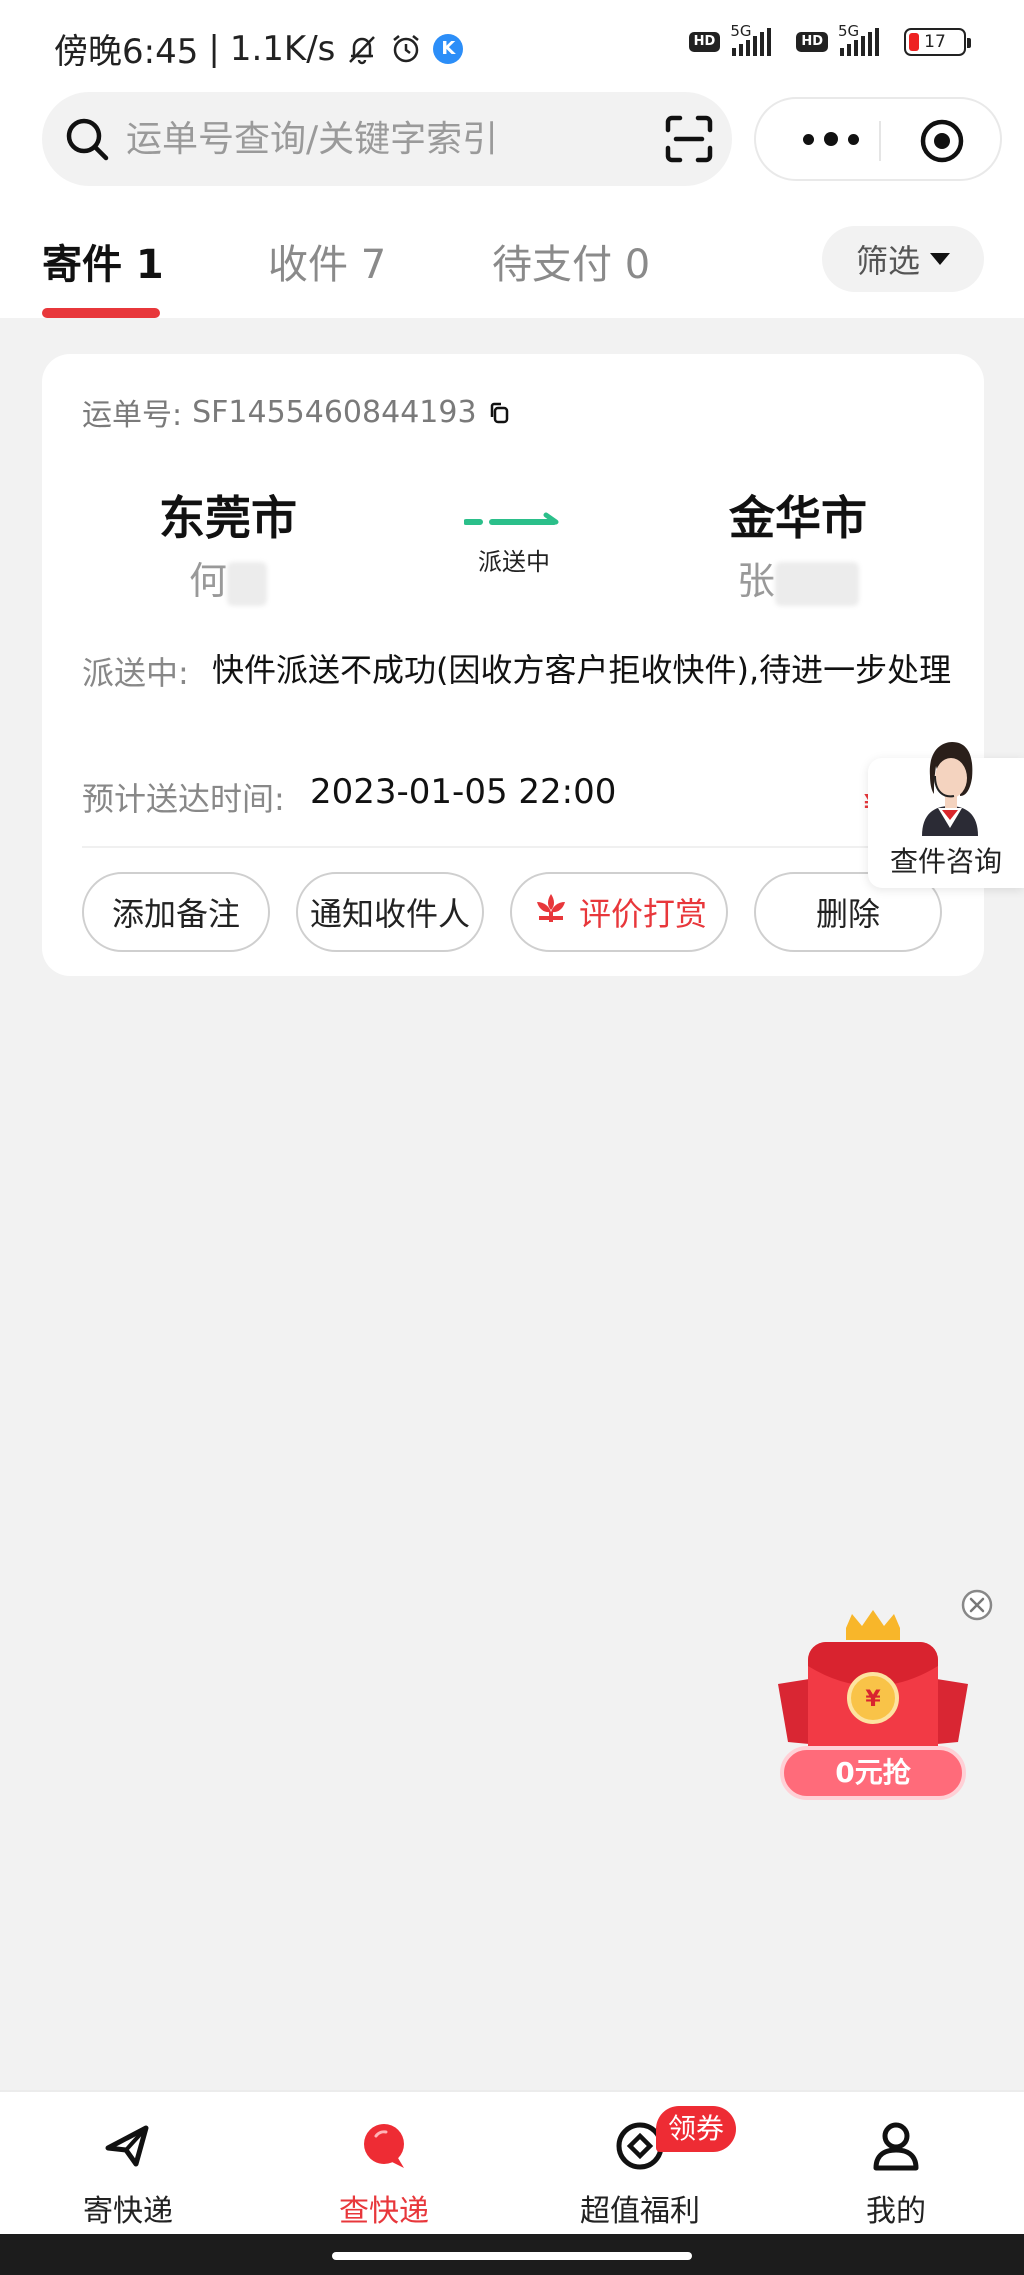 The height and width of the screenshot is (2275, 1024). I want to click on bell-muted-icon, so click(362, 49).